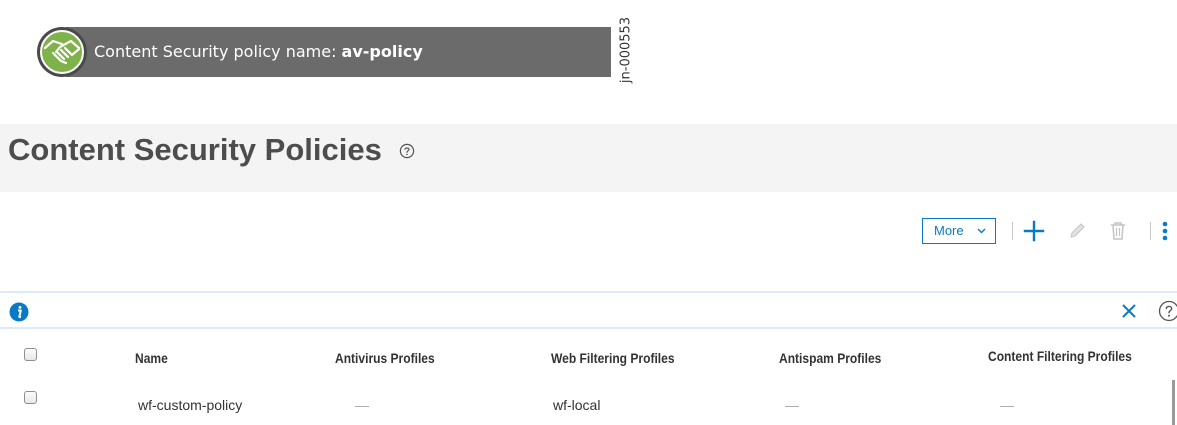  I want to click on chevron-down-icon, so click(981, 231).